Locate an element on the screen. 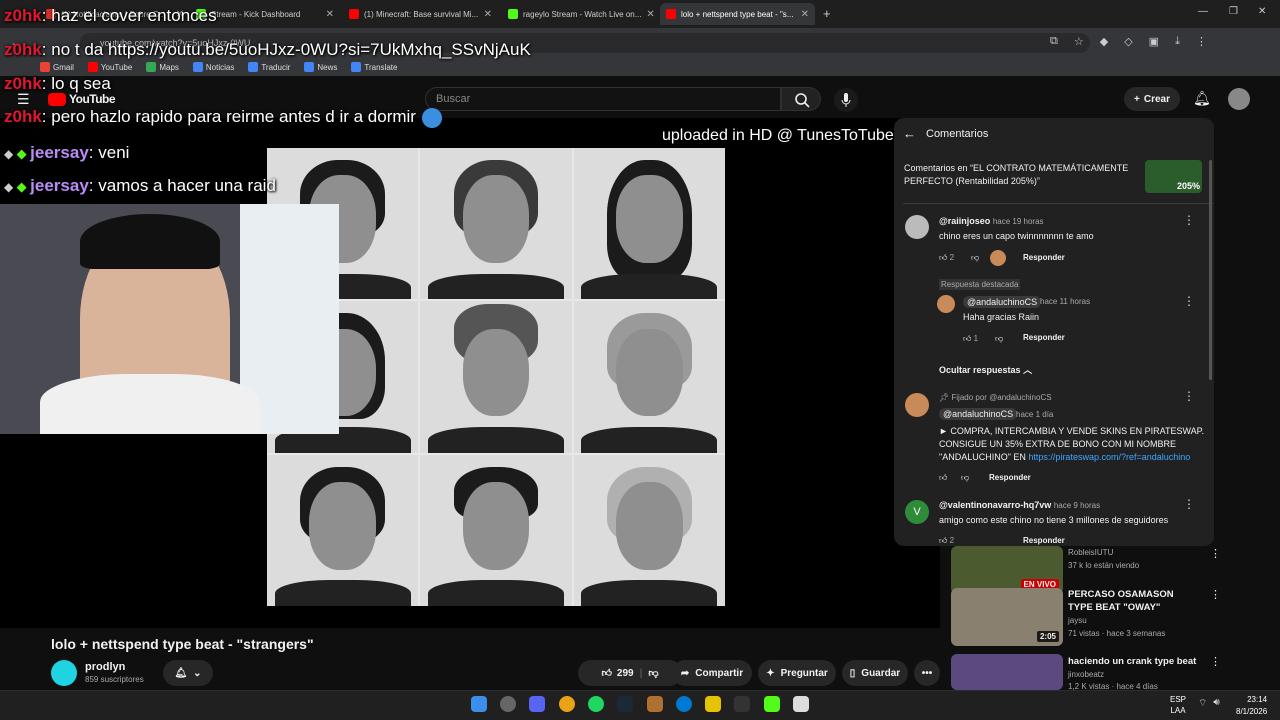 The width and height of the screenshot is (1280, 720). wifi-icon: ⌔ is located at coordinates (1202, 703).